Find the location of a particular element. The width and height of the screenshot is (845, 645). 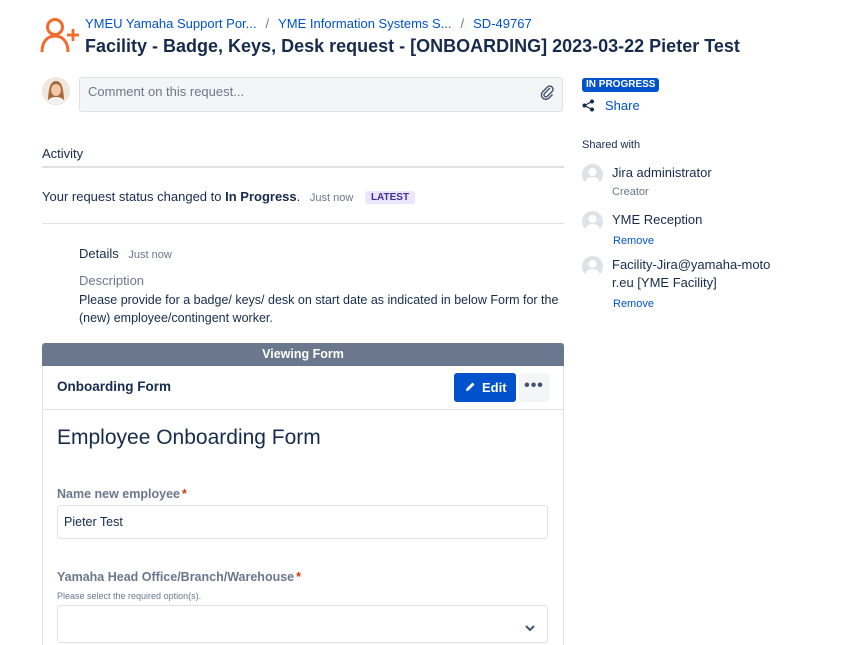

field-label-name: Name new employee * is located at coordinates (122, 494).